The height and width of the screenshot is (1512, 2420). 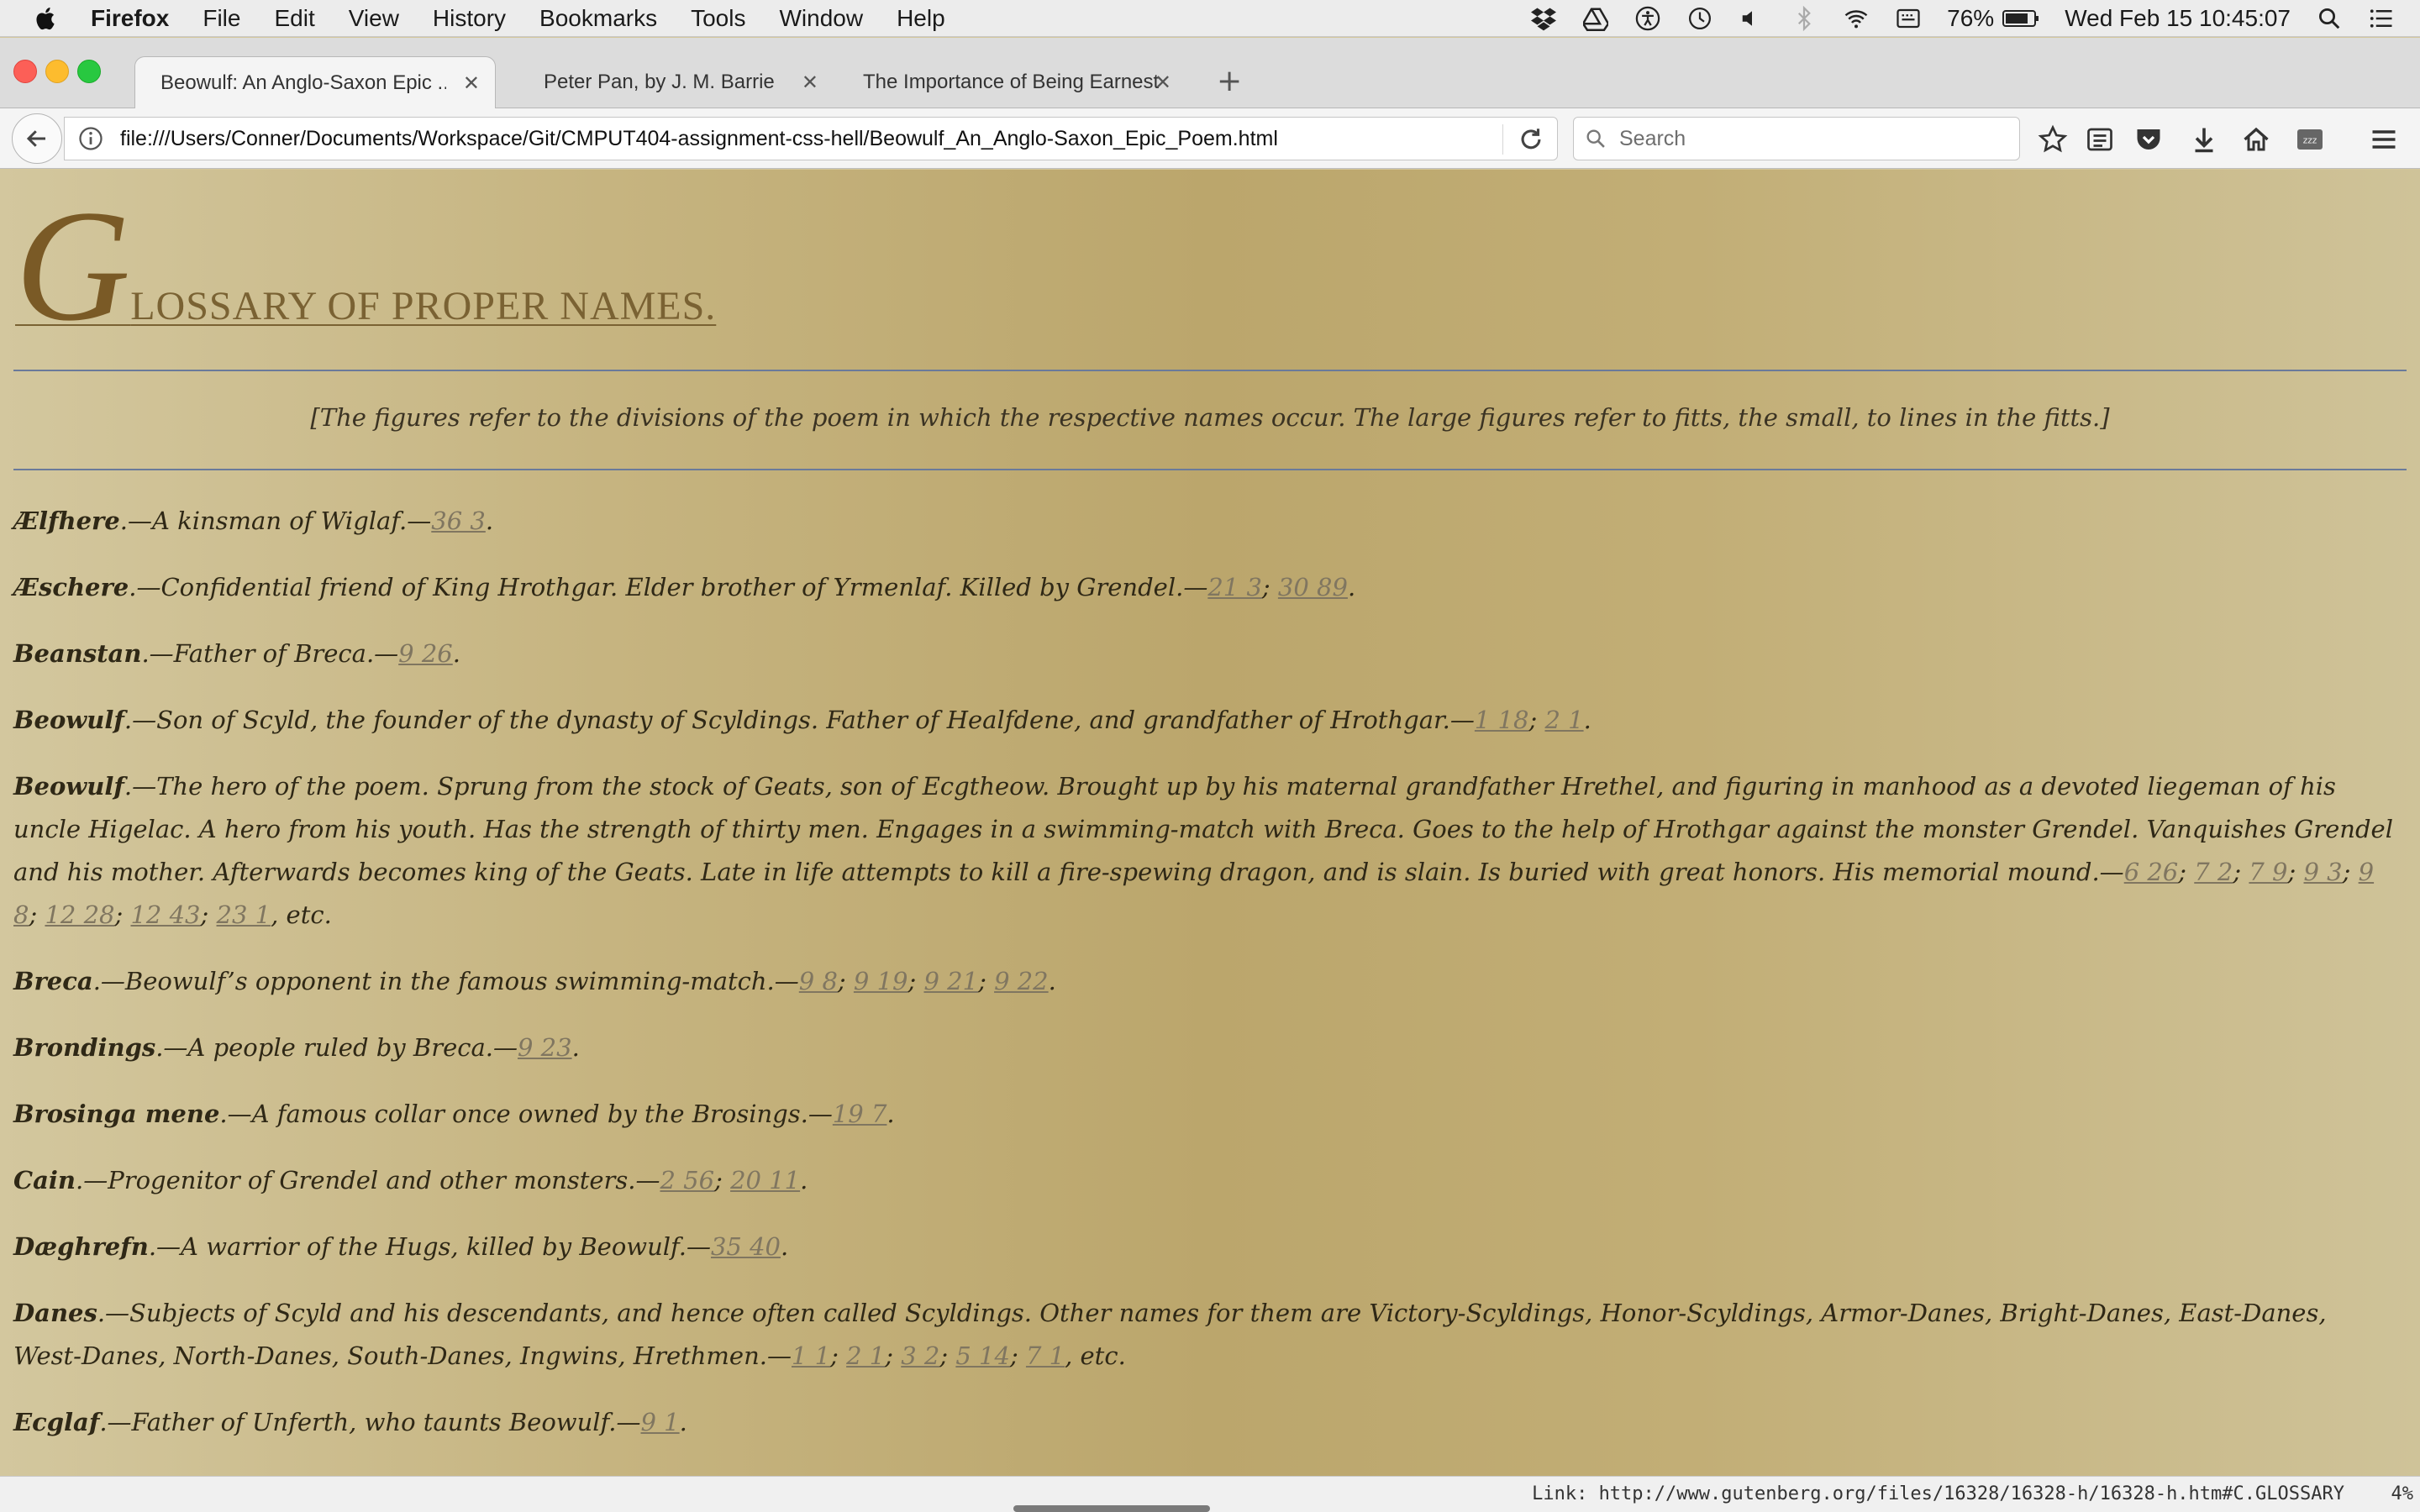 I want to click on line-reference-link: 9 21, so click(x=951, y=981).